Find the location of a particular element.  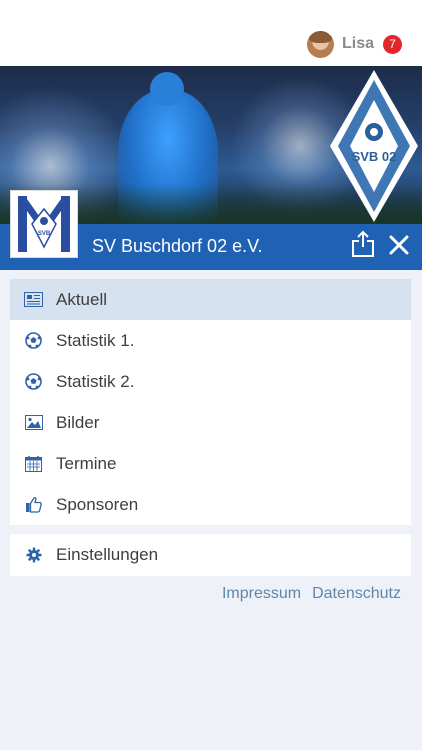

menu-item-statistik-1: Statistik 1. is located at coordinates (210, 340).